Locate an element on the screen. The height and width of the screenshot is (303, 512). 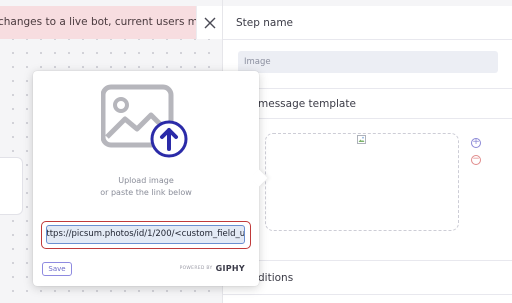
step-name-input: Image is located at coordinates (368, 62).